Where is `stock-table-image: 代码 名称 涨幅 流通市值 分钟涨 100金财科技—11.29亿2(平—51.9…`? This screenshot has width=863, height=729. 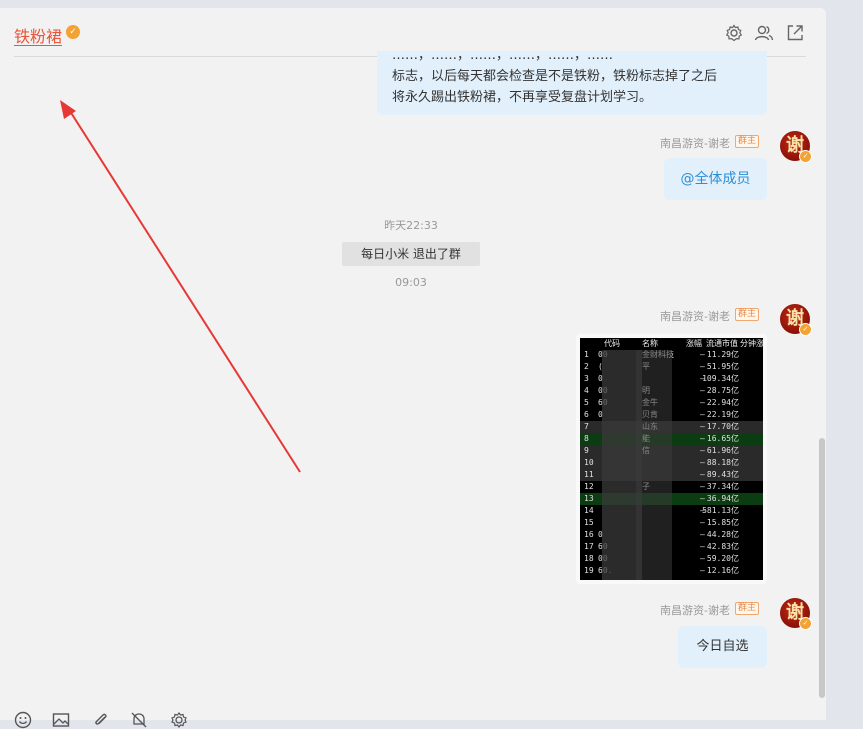 stock-table-image: 代码 名称 涨幅 流通市值 分钟涨 100金财科技—11.29亿2(平—51.9… is located at coordinates (671, 459).